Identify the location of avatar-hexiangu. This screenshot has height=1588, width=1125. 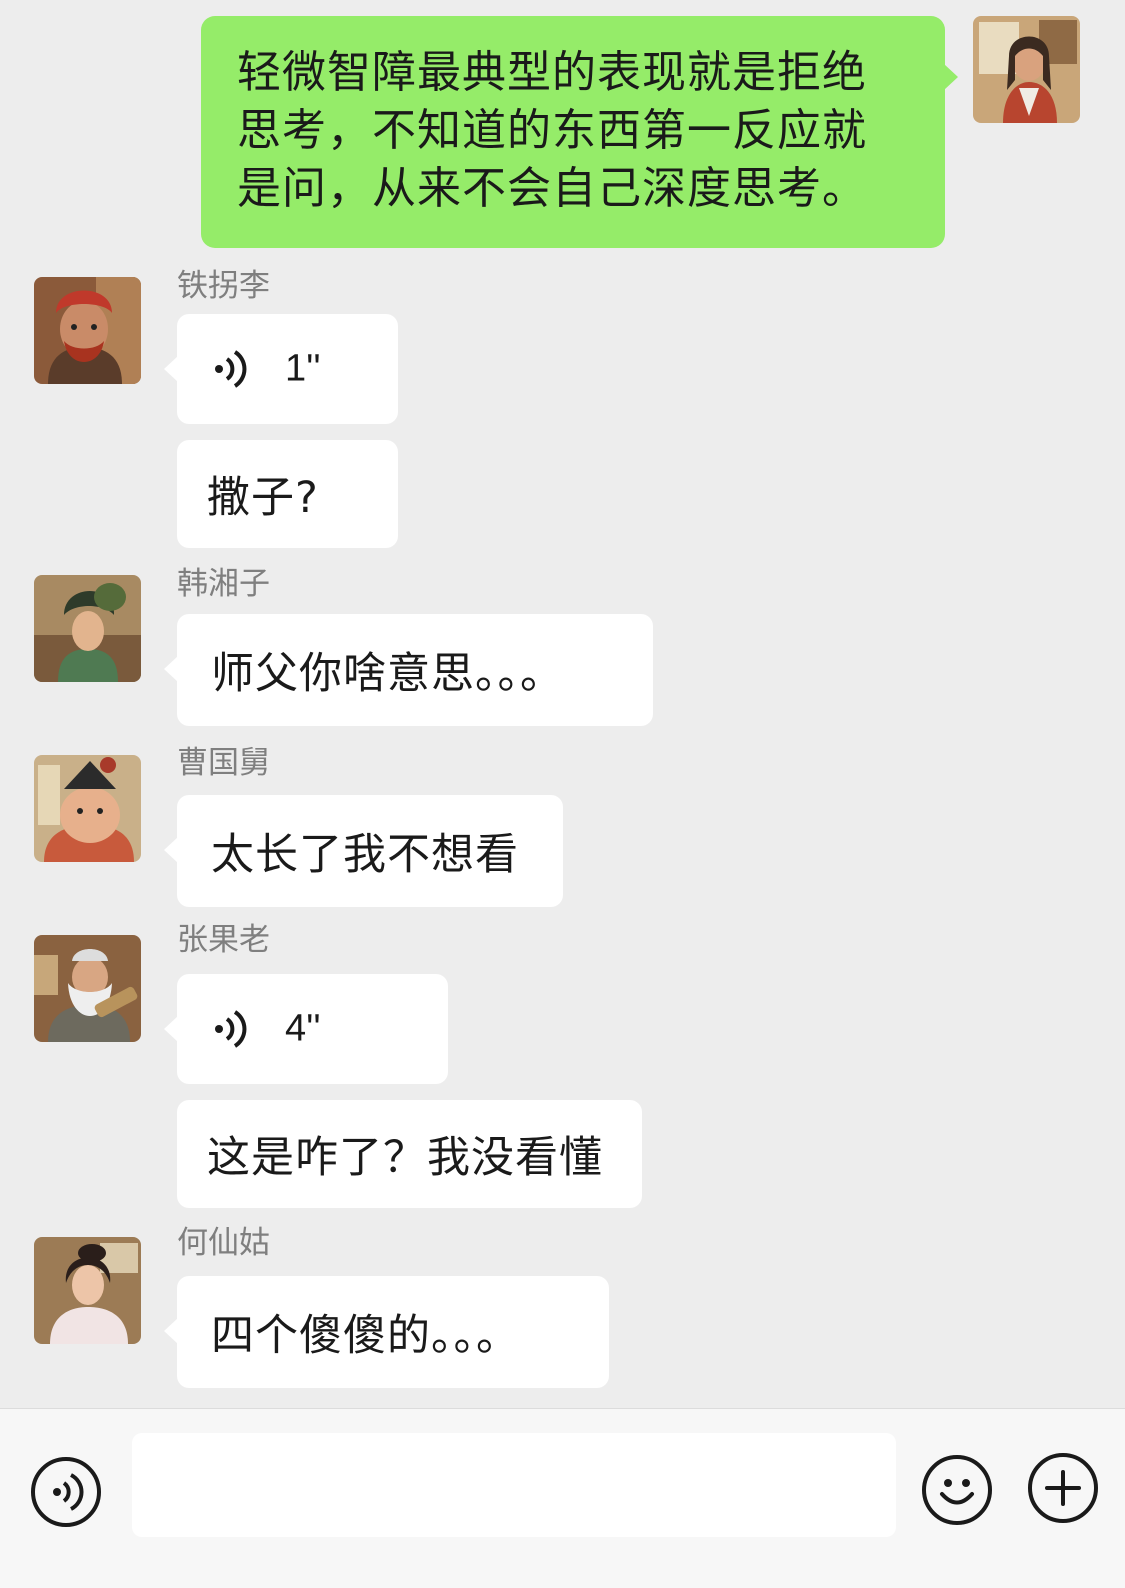
(87, 1290).